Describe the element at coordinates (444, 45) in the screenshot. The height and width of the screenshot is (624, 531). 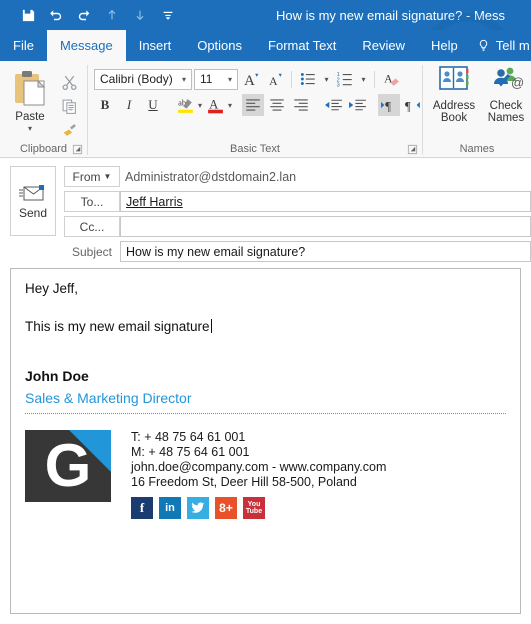
I see `tab-help: Help` at that location.